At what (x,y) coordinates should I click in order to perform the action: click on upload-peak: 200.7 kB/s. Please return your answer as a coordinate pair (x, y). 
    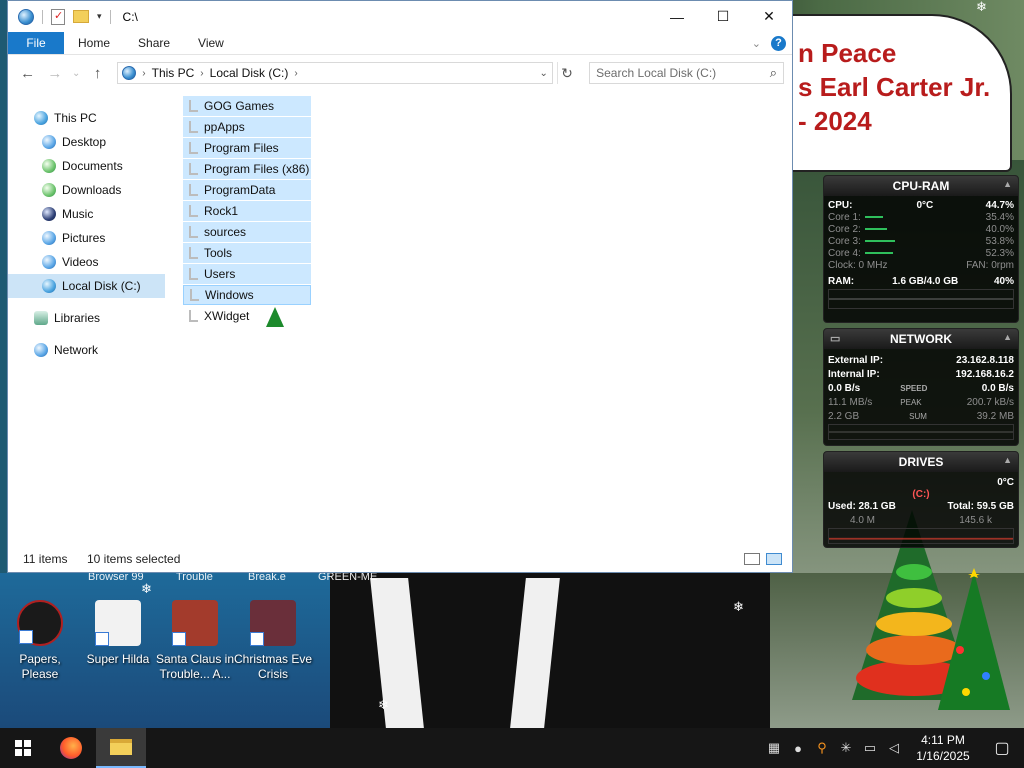
    Looking at the image, I should click on (990, 402).